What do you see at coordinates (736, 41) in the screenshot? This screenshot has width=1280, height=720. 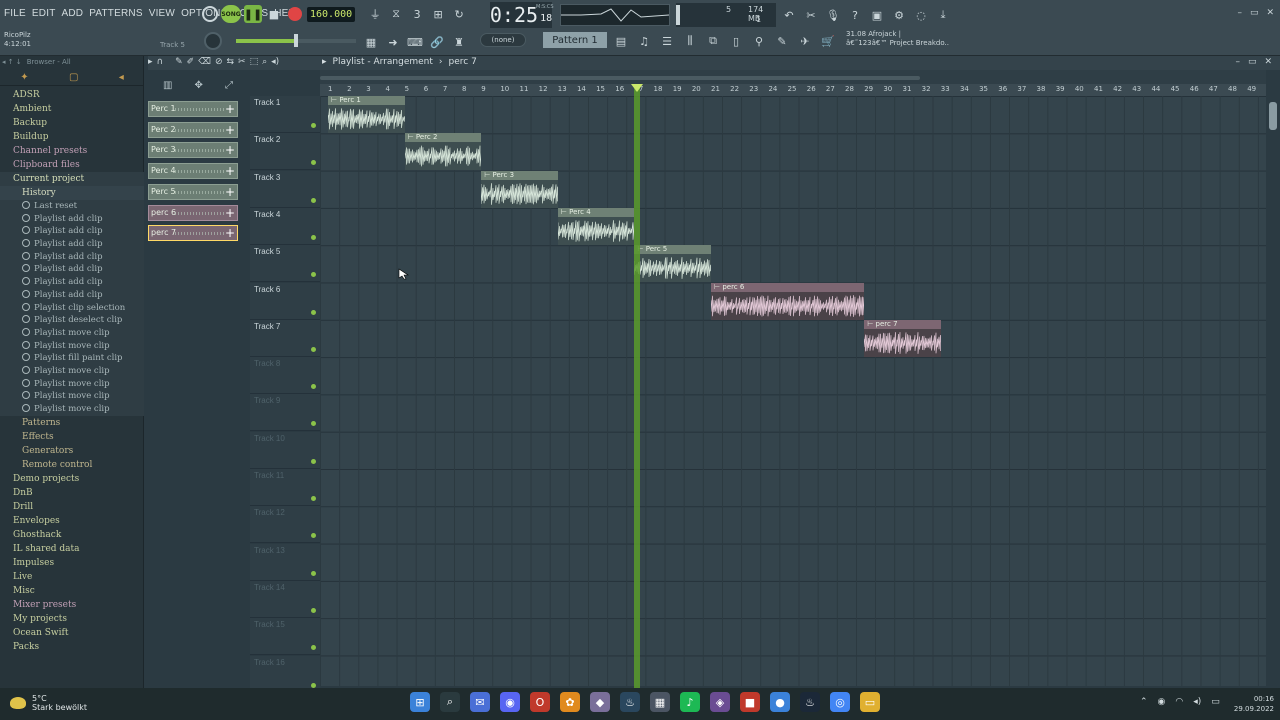 I see `browser-icon: ▯` at bounding box center [736, 41].